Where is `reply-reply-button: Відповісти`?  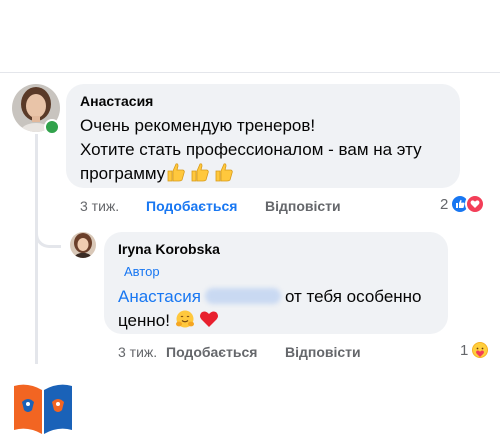 reply-reply-button: Відповісти is located at coordinates (323, 352).